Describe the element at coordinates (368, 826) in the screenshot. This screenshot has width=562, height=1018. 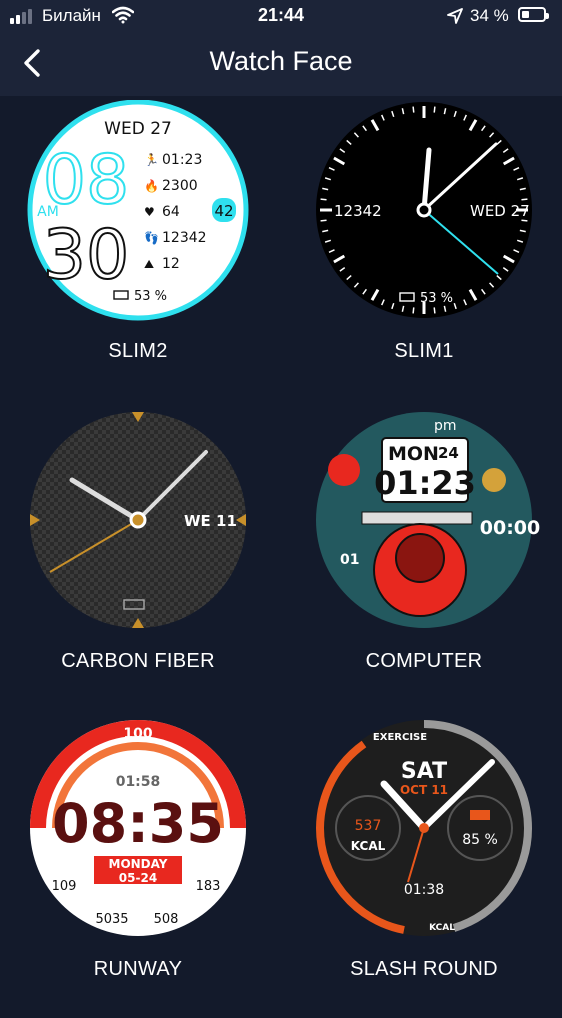
I see `svg-text: 537` at that location.